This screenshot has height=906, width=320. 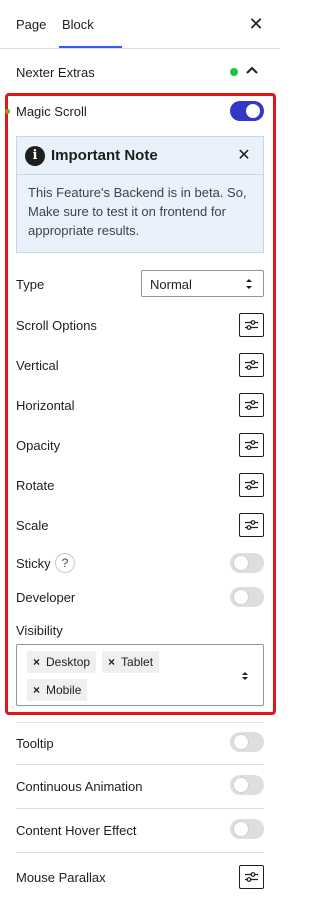 I want to click on indicator-dot, so click(x=7, y=111).